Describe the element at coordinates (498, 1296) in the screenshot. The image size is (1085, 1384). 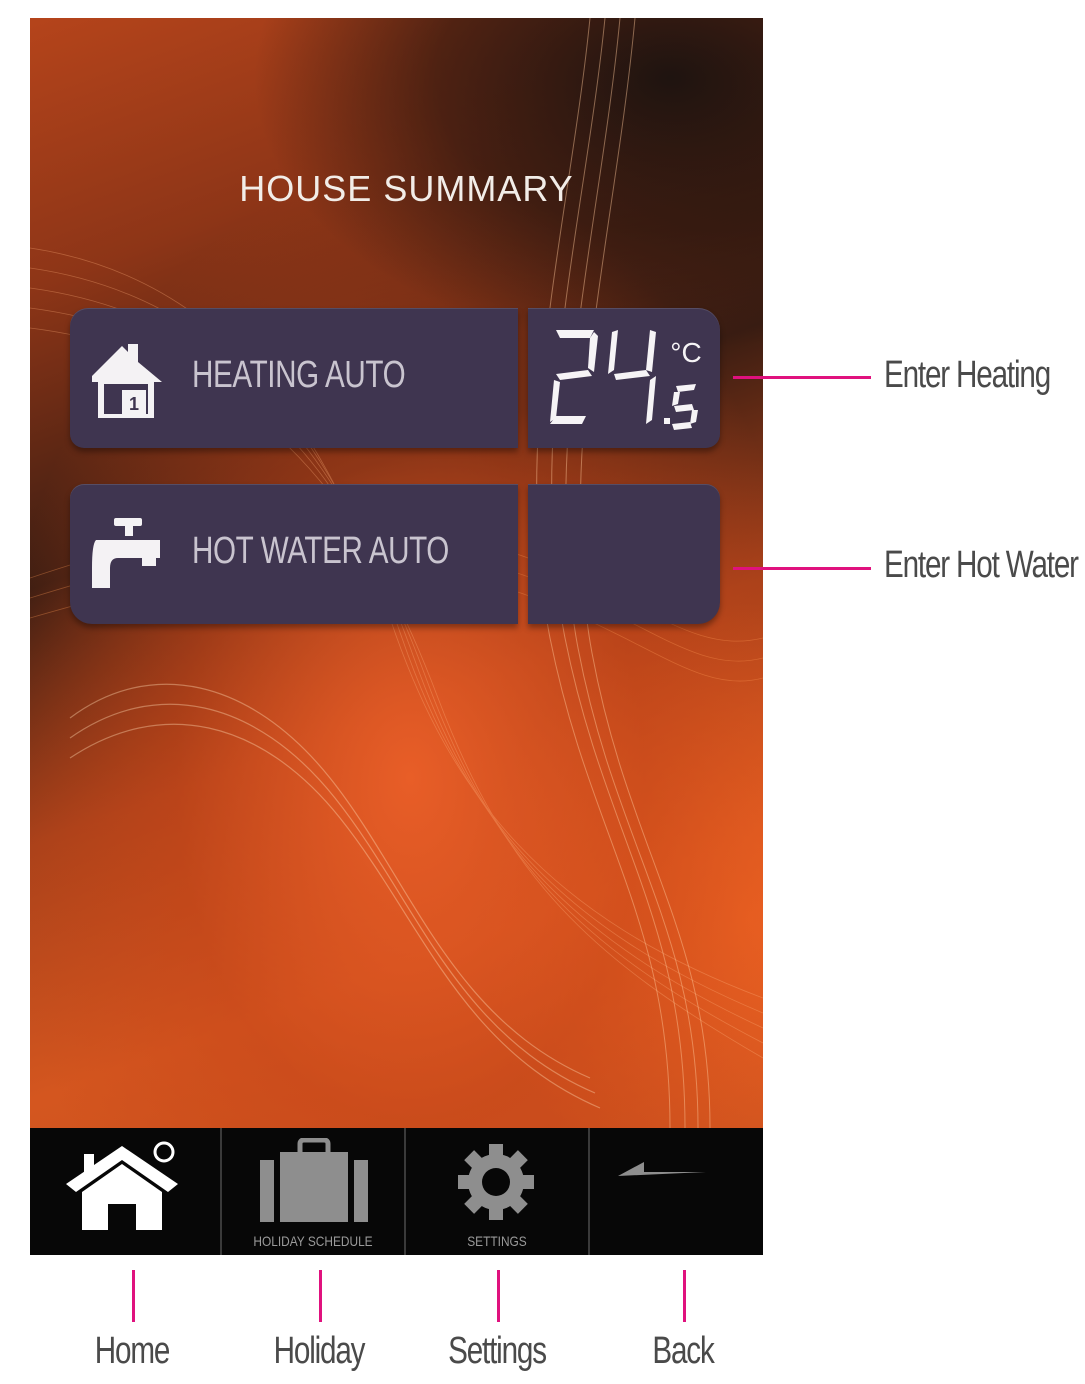
I see `settings-callout-line` at that location.